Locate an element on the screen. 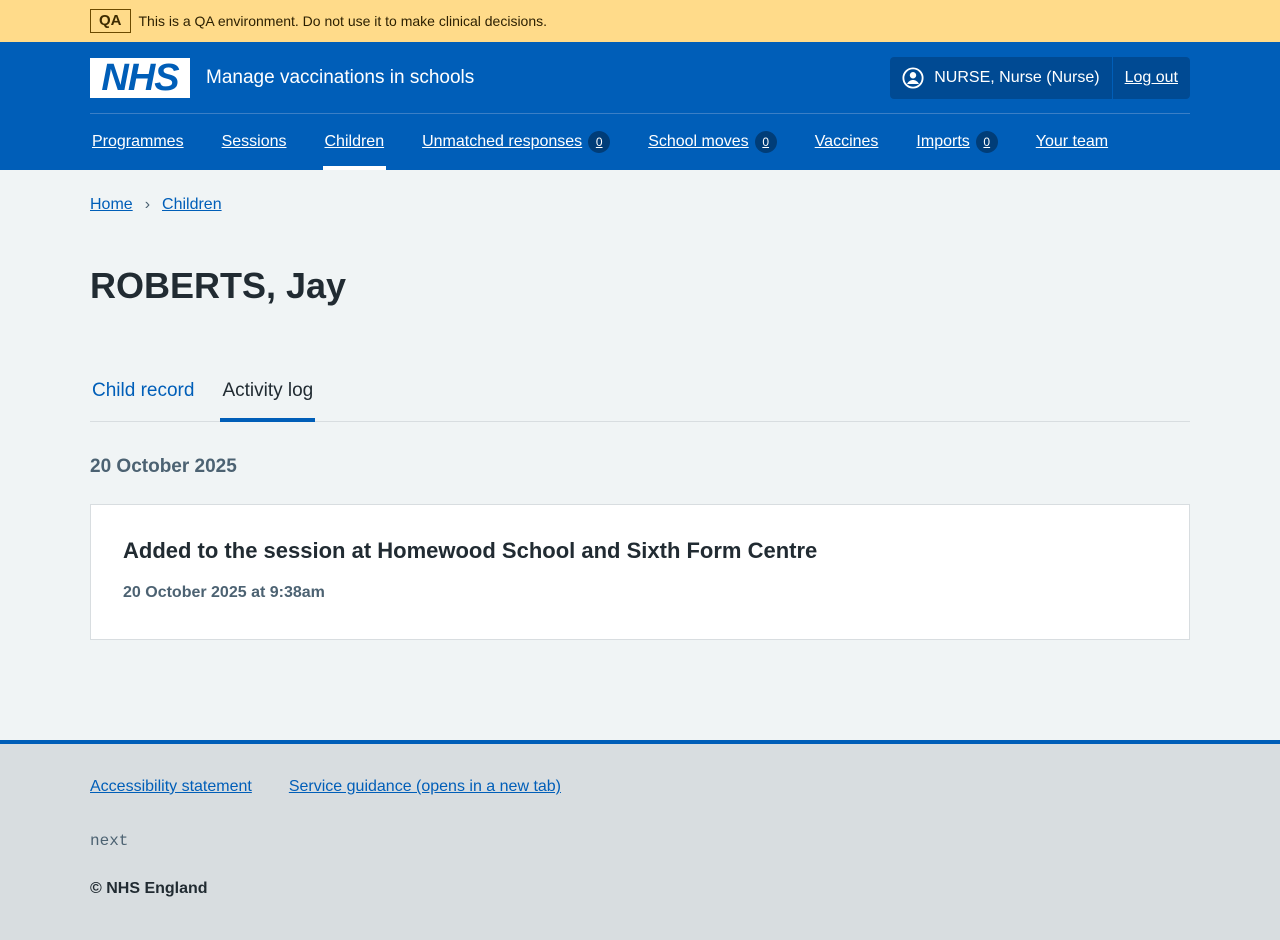 This screenshot has width=1280, height=940. nav-item-school-moves: School moves 0 is located at coordinates (712, 142).